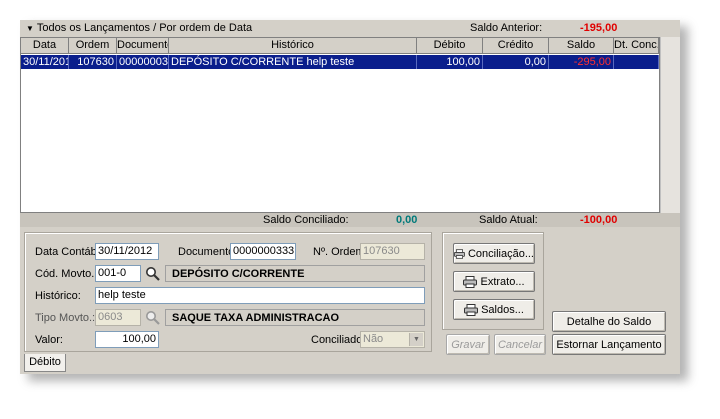 The image size is (720, 419). Describe the element at coordinates (636, 46) in the screenshot. I see `col-header-dt-conc: Dt. Conc.` at that location.